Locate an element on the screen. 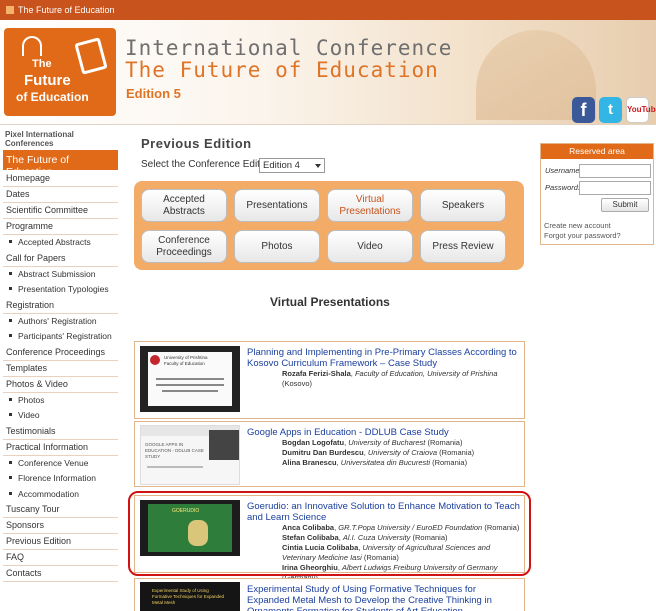 The width and height of the screenshot is (656, 611). sidebar-item-label: Presentation Typologies is located at coordinates (63, 289).